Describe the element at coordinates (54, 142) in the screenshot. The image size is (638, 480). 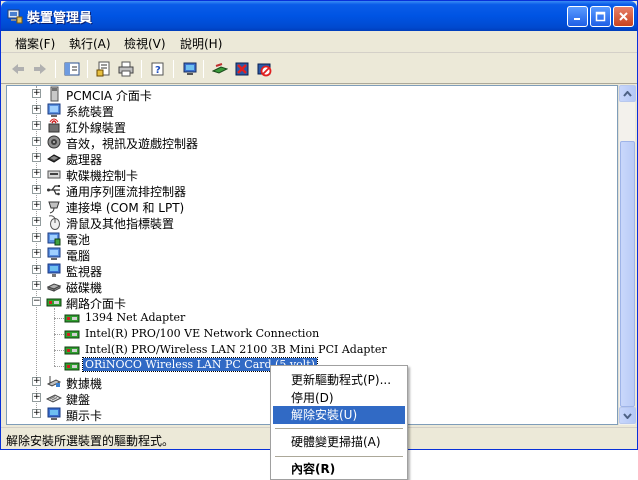
I see `speaker-icon` at that location.